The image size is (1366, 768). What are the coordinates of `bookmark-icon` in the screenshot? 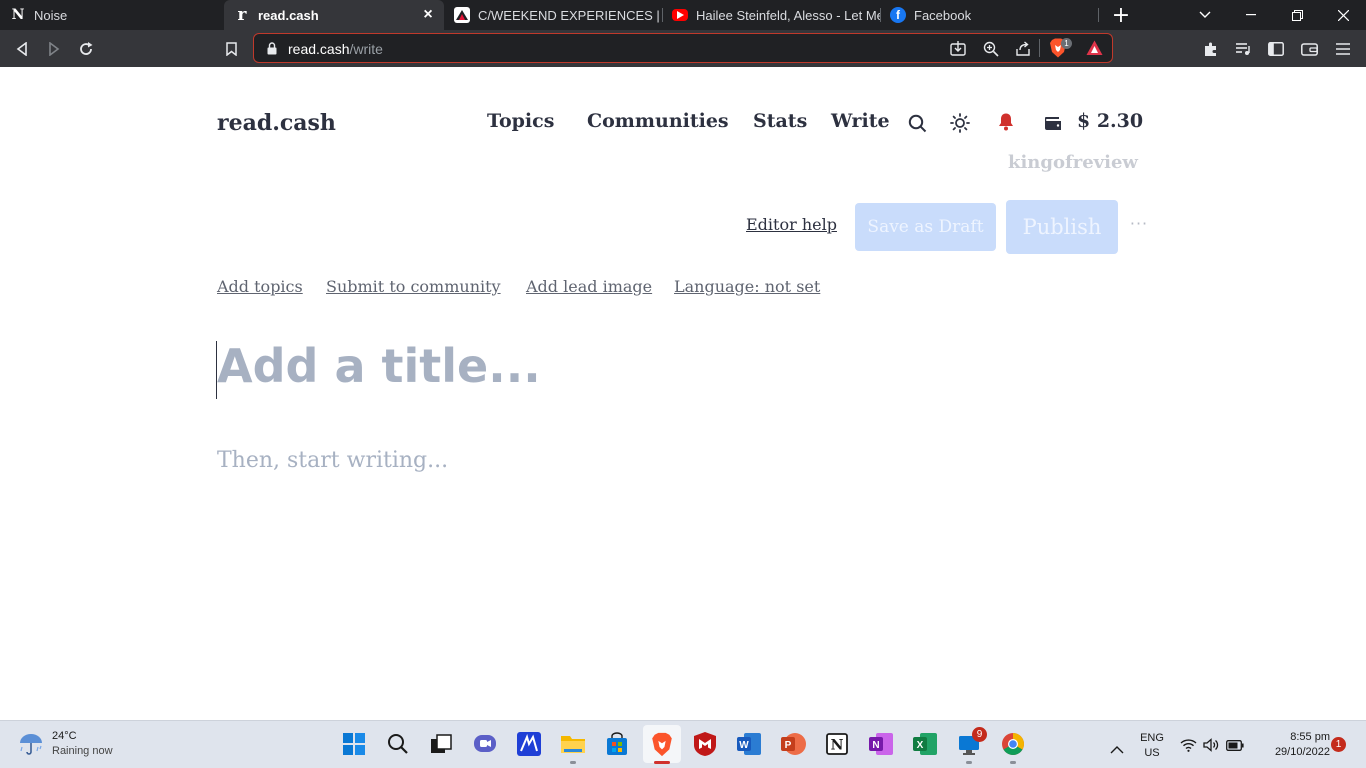 It's located at (231, 49).